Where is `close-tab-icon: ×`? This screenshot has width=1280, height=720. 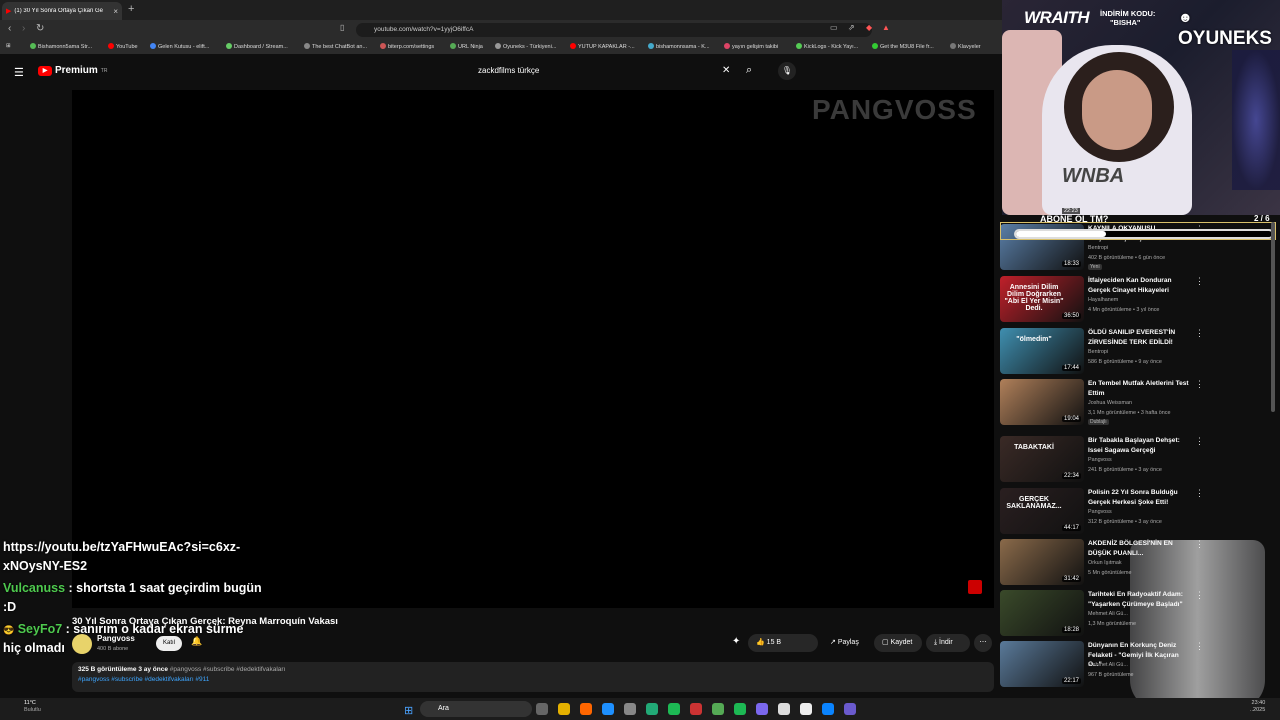 close-tab-icon: × is located at coordinates (115, 11).